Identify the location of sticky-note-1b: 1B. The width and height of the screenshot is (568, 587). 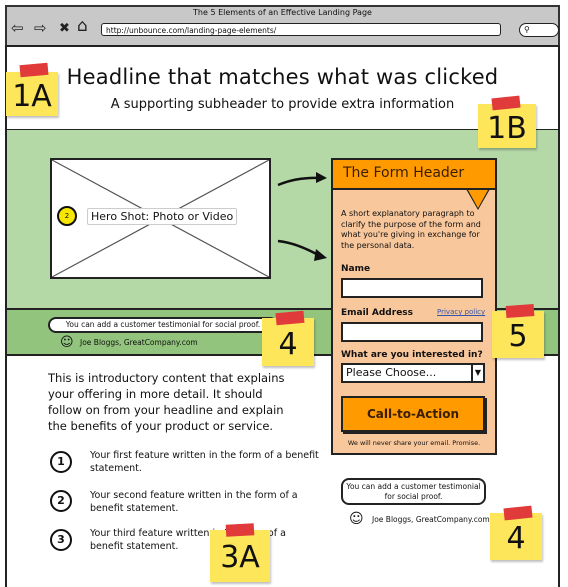
(507, 121).